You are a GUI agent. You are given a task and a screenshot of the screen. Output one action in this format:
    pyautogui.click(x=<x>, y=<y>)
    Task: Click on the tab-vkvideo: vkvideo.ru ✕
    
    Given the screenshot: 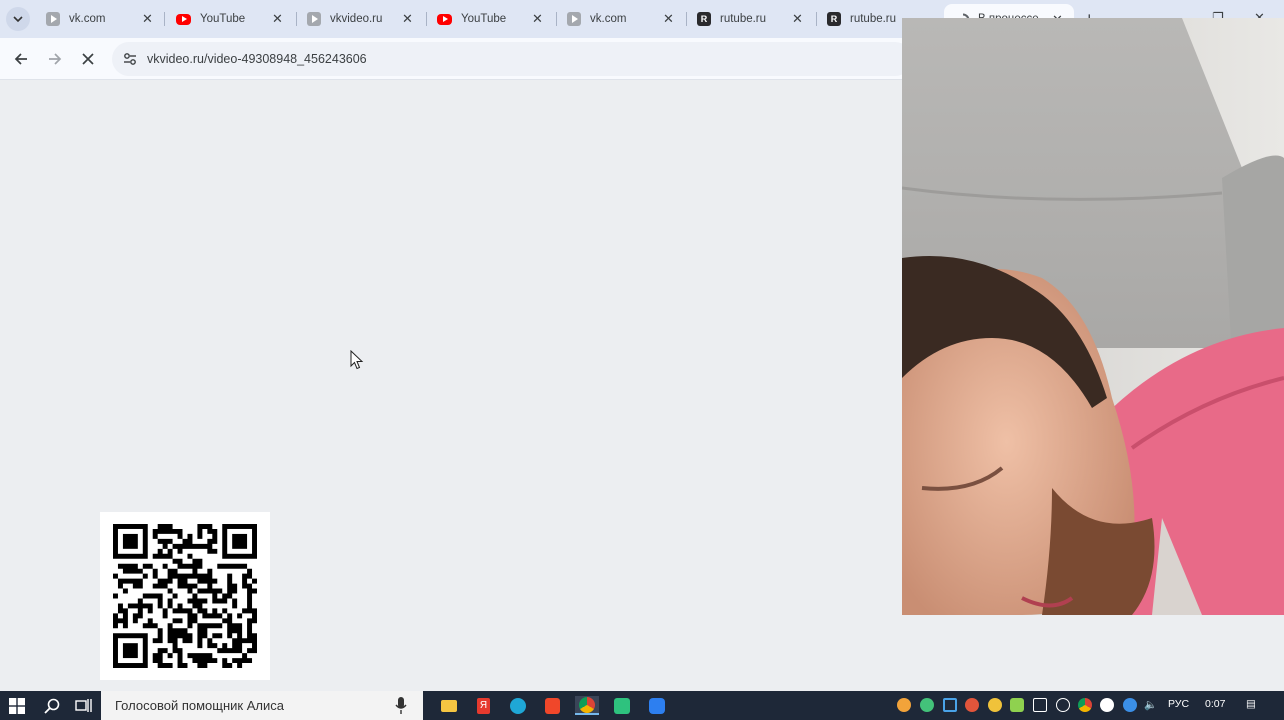 What is the action you would take?
    pyautogui.click(x=363, y=19)
    